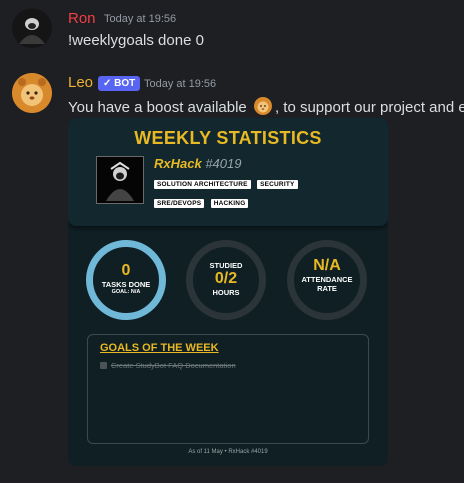 Image resolution: width=464 pixels, height=483 pixels. I want to click on card-title: WEEKLY STATISTICS, so click(228, 138).